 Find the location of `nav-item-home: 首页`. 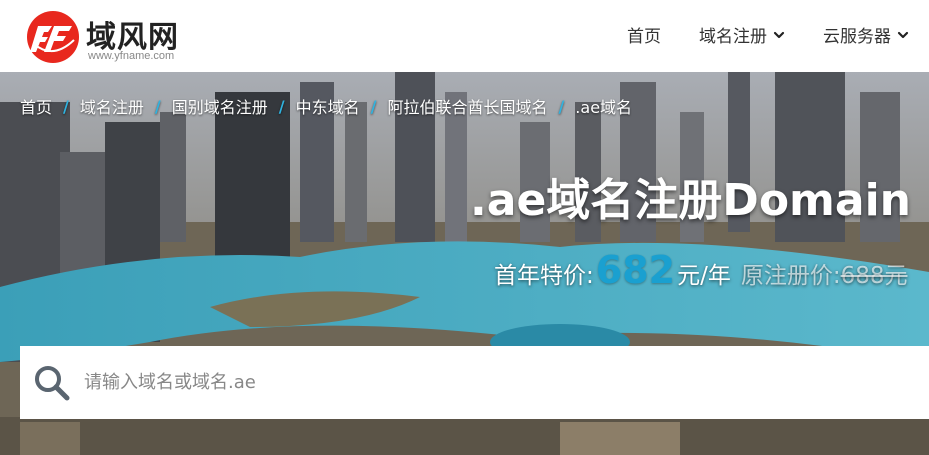

nav-item-home: 首页 is located at coordinates (644, 34).